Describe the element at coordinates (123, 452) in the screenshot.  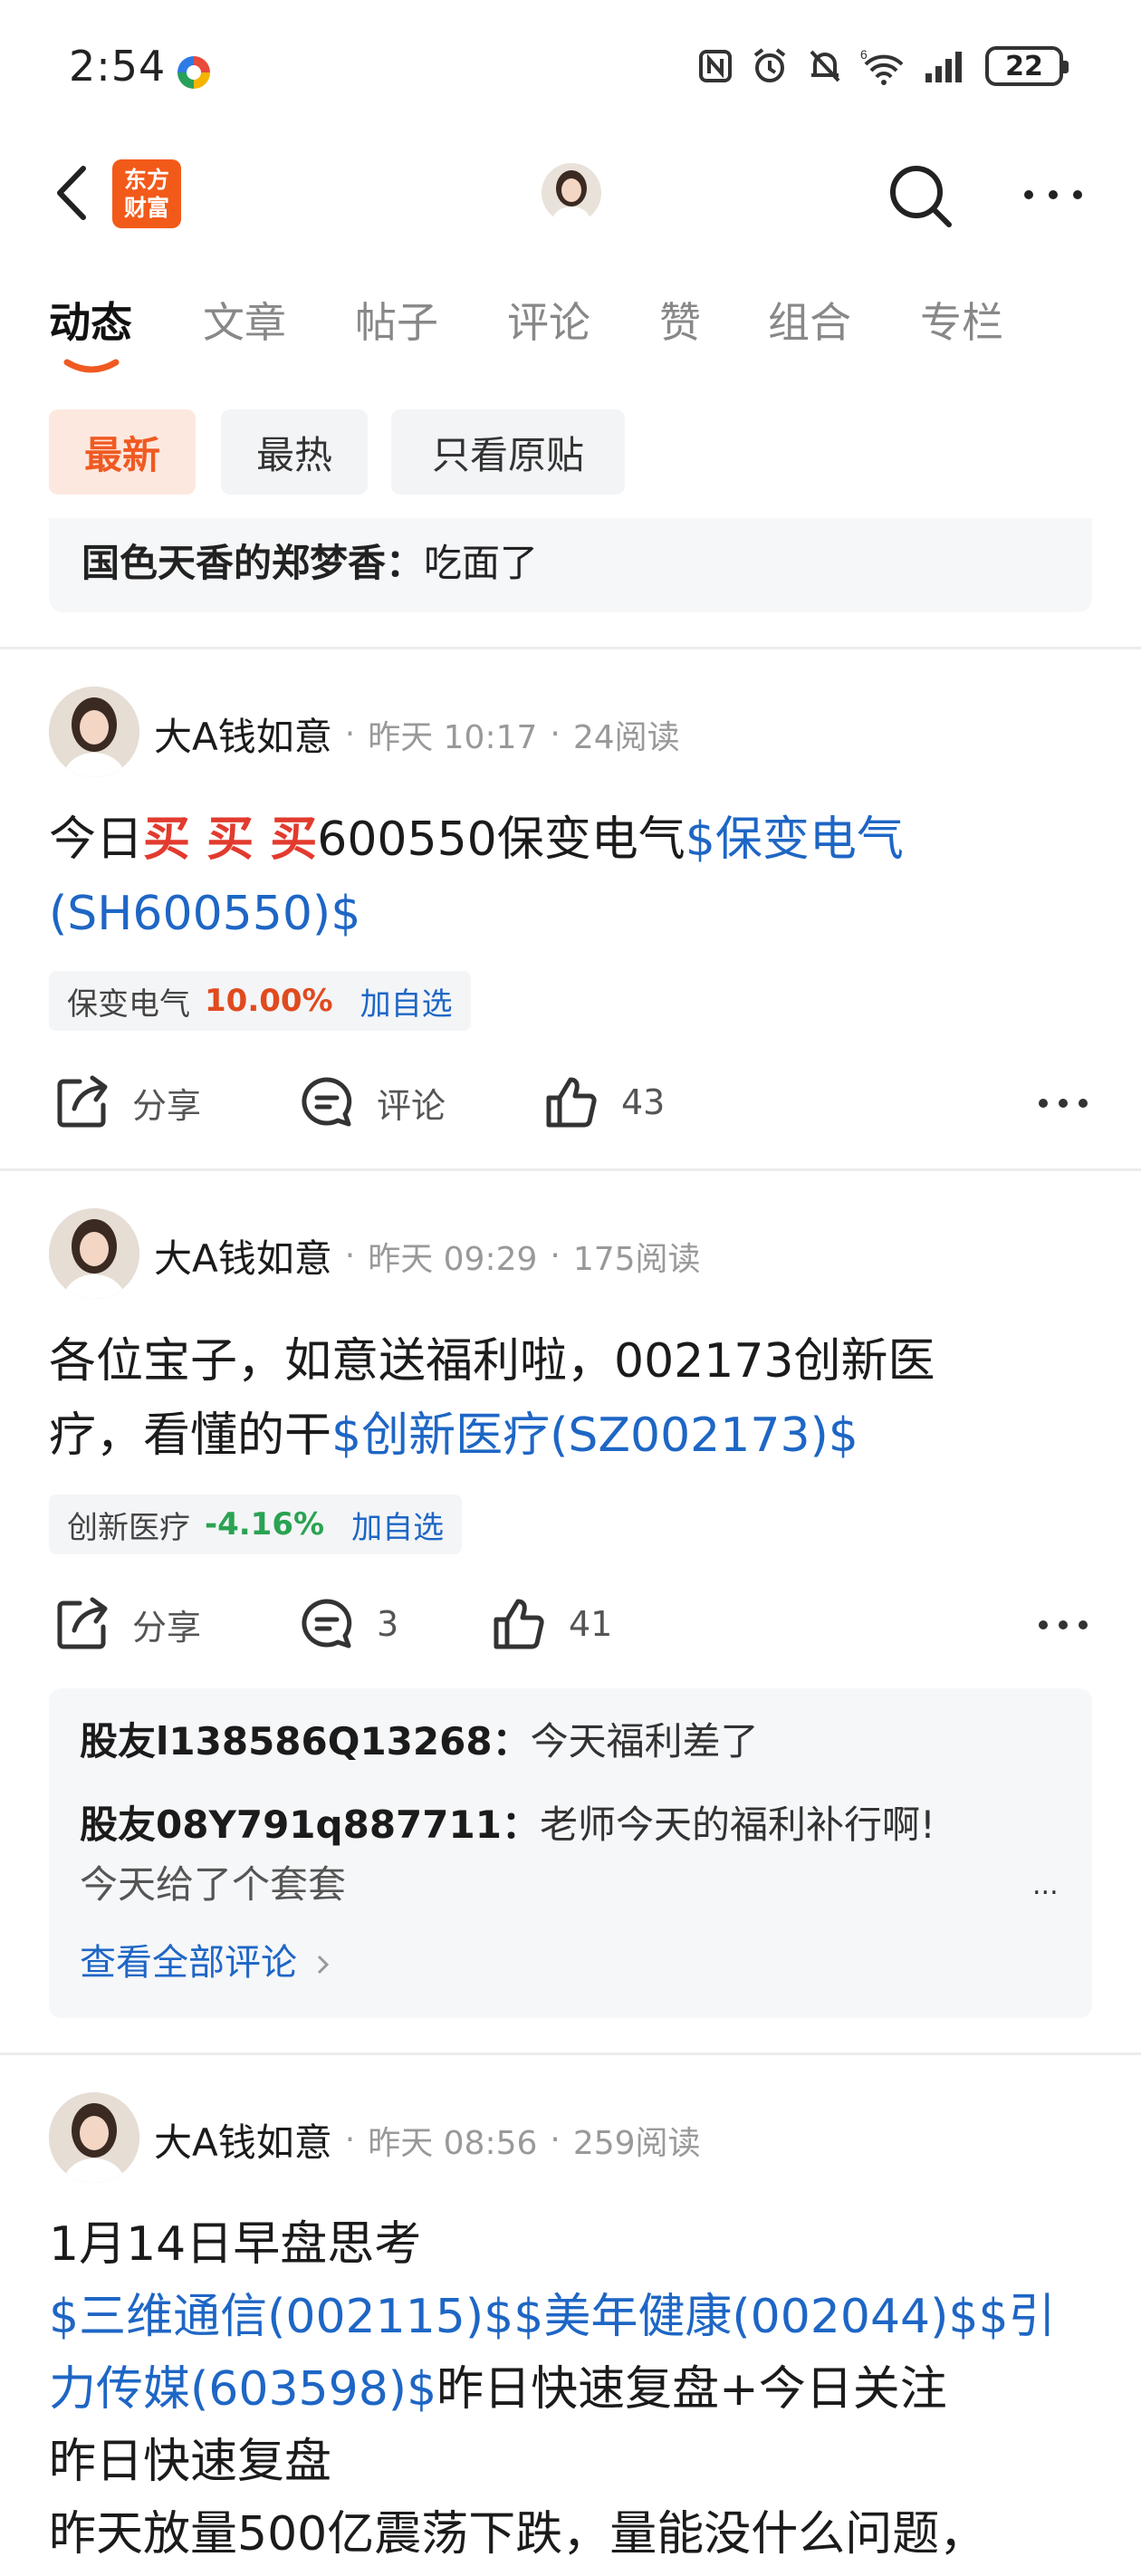
I see `filter-latest: 最新` at that location.